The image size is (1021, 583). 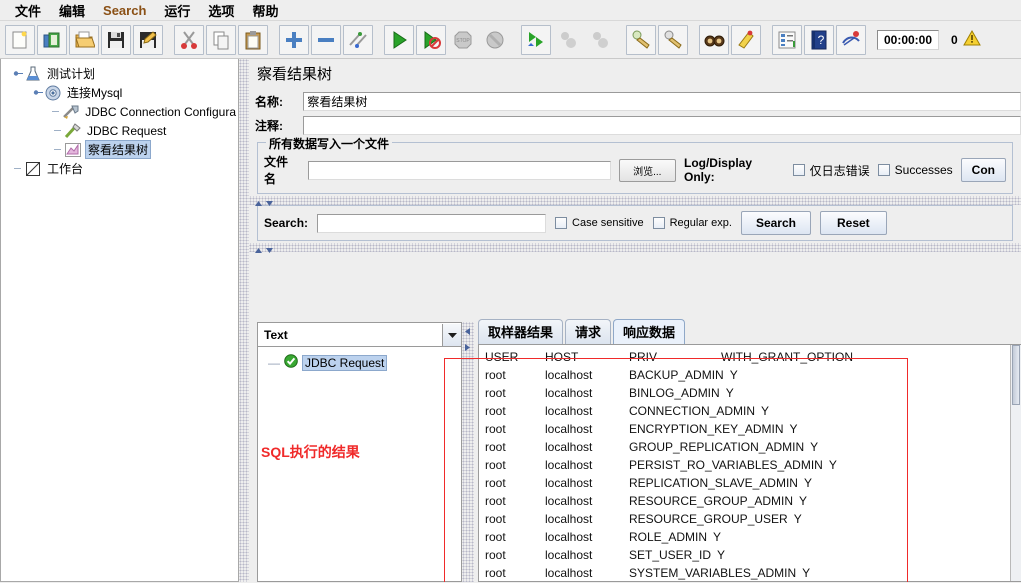 I want to click on chevron-down-icon, so click(x=451, y=334).